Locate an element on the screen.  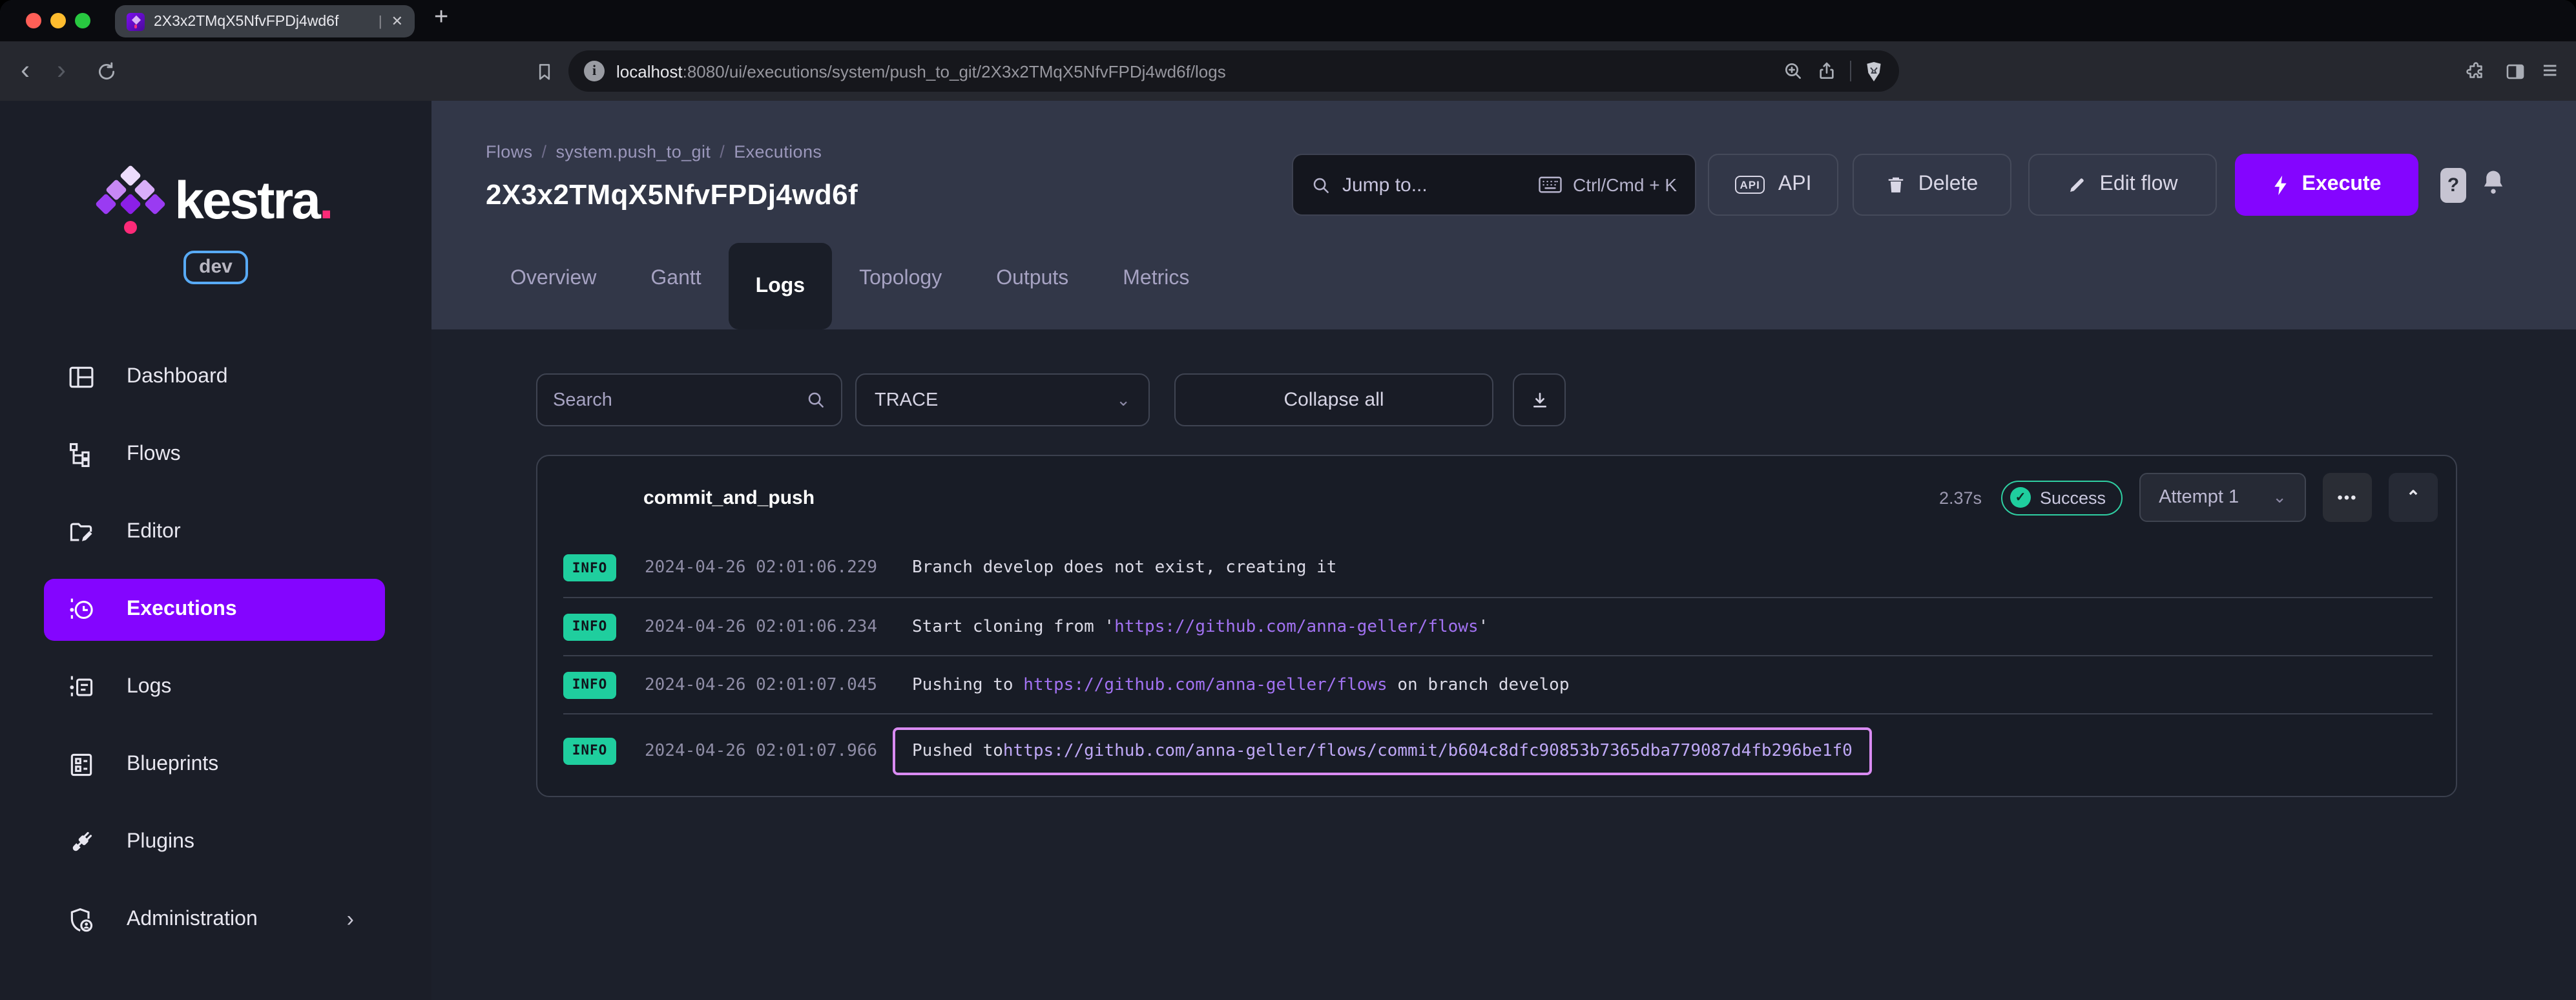
log-search-field is located at coordinates (689, 400).